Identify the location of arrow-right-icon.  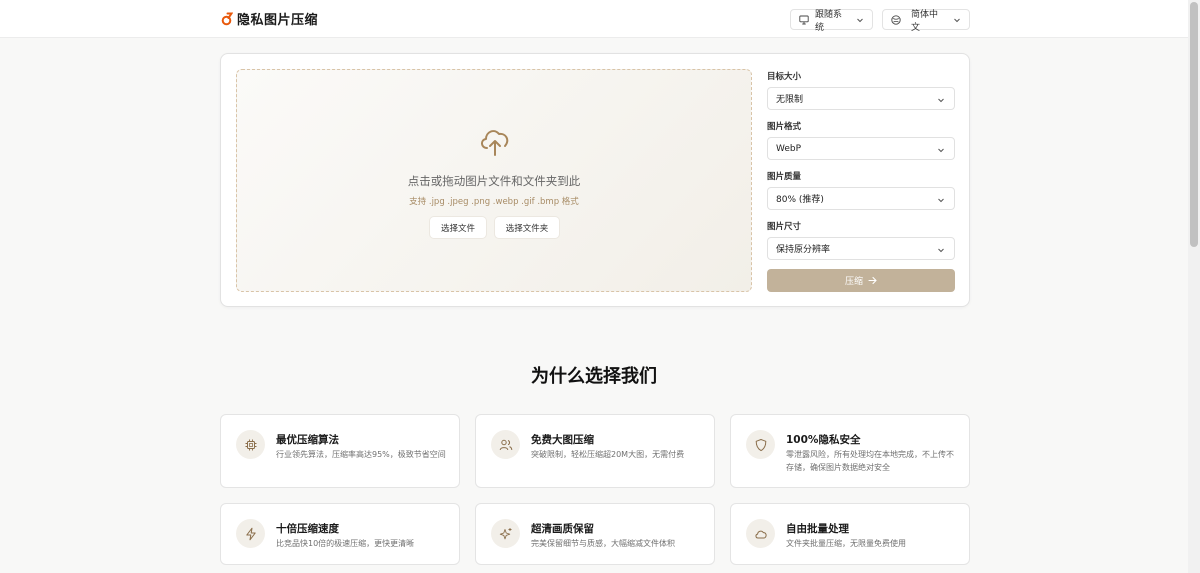
(872, 280).